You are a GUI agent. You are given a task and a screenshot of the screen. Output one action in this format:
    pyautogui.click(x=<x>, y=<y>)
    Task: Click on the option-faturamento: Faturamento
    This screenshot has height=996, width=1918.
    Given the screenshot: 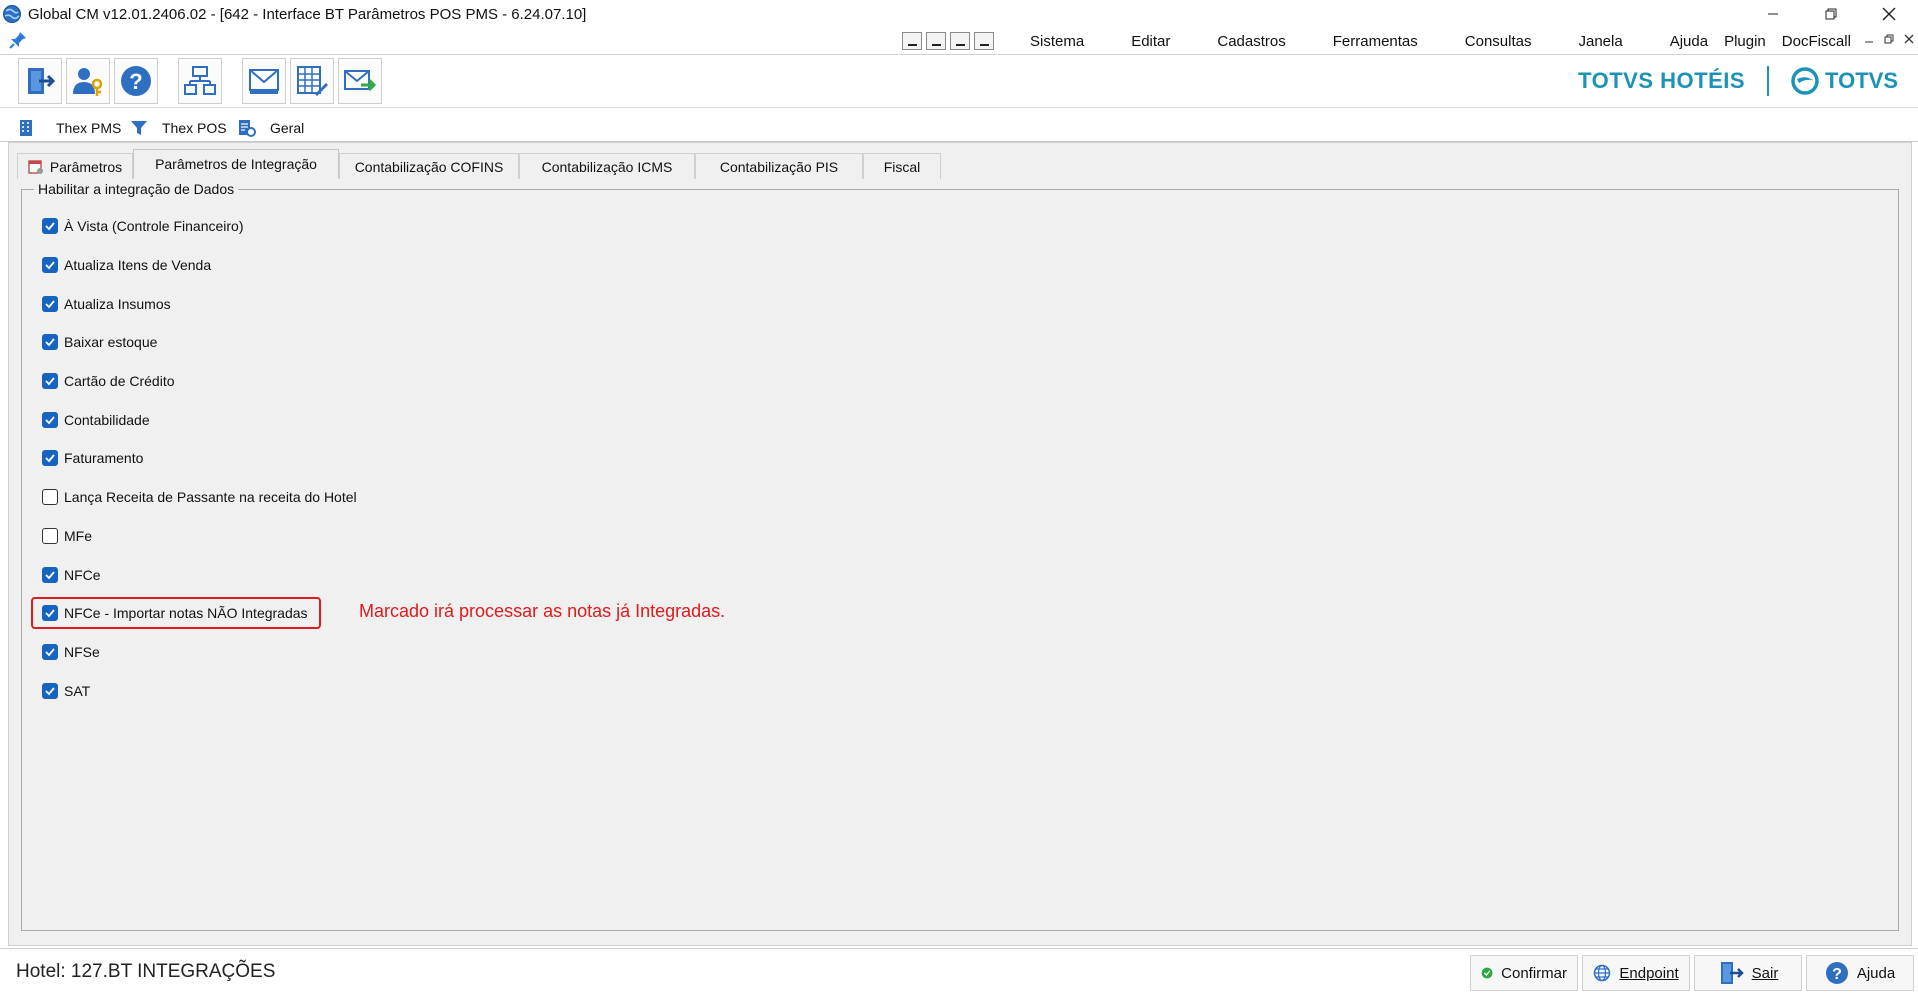 What is the action you would take?
    pyautogui.click(x=92, y=458)
    